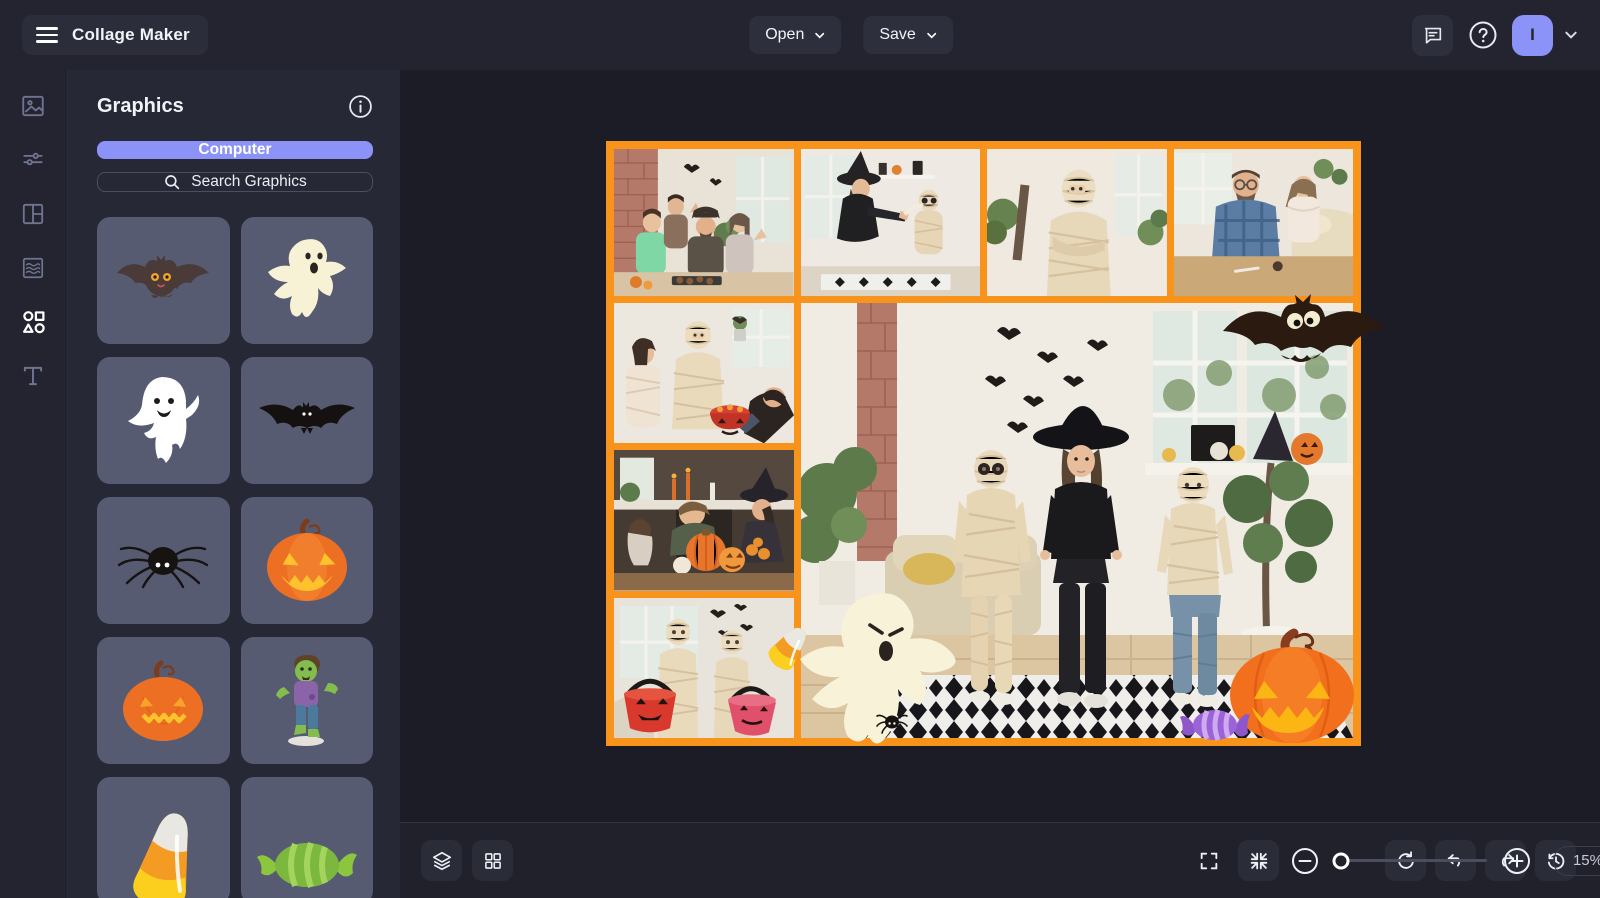 The image size is (1600, 898). I want to click on graphic-tile-brown-bat, so click(163, 280).